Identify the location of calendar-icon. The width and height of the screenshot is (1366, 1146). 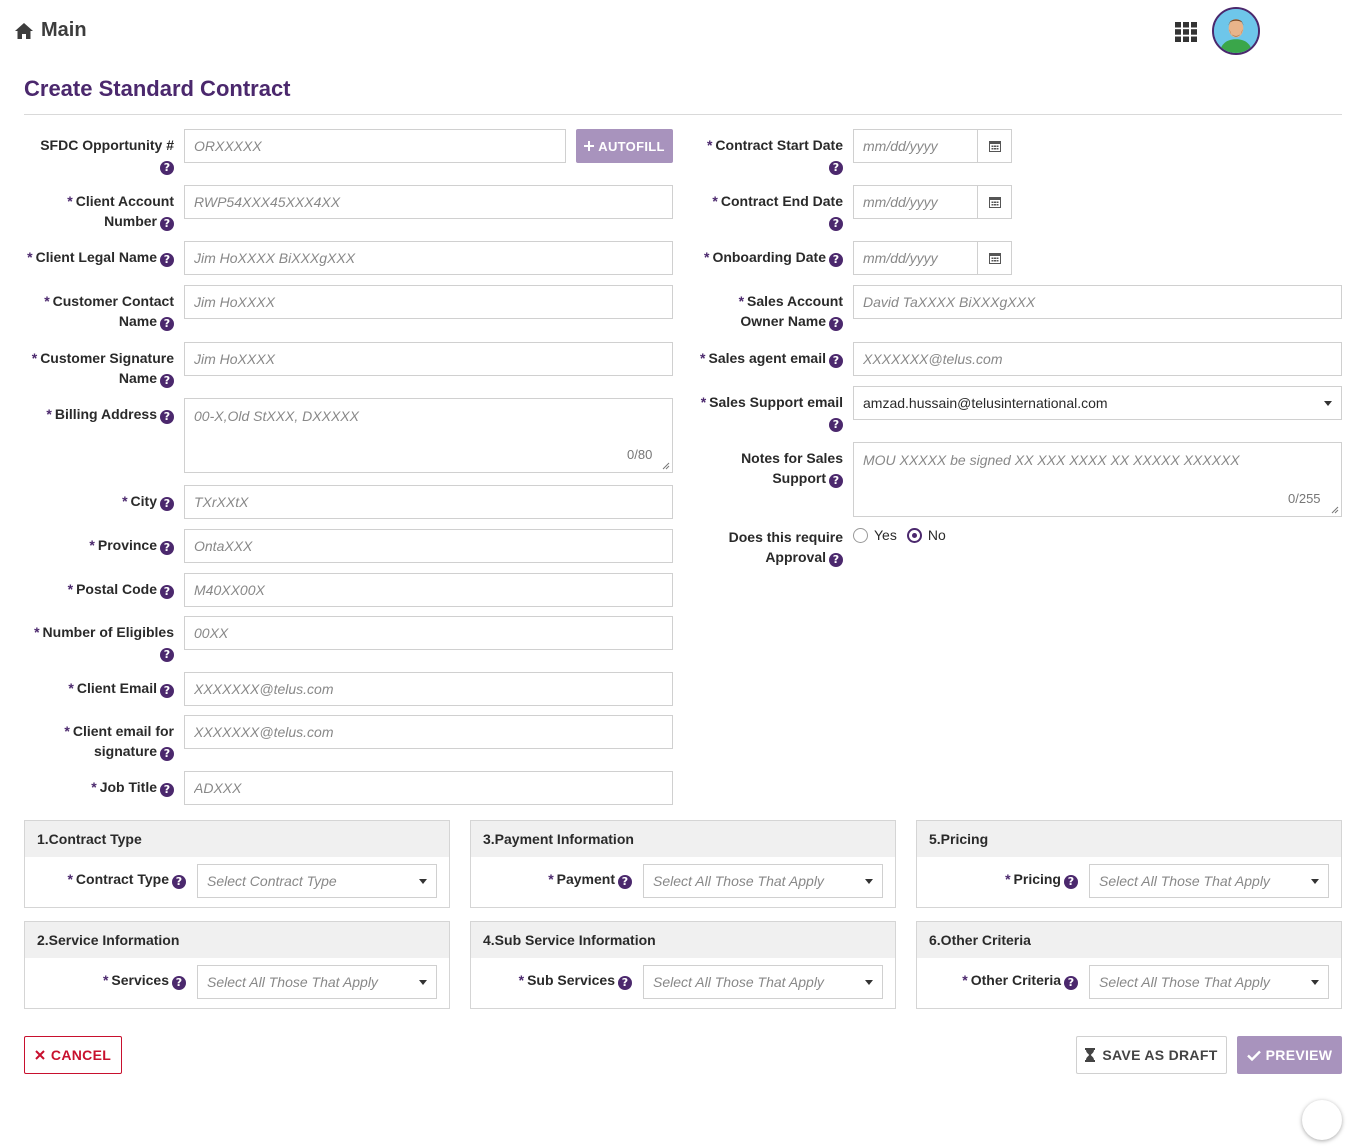
(994, 202).